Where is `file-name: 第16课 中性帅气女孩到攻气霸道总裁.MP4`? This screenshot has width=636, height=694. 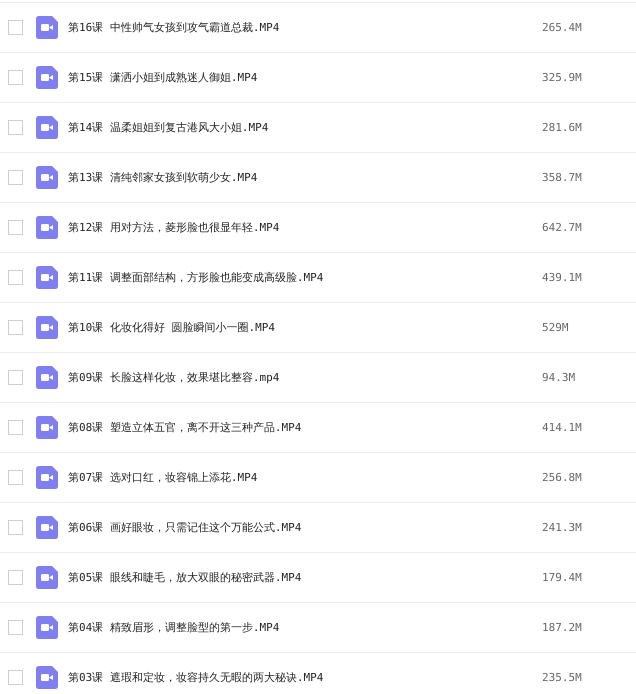 file-name: 第16课 中性帅气女孩到攻气霸道总裁.MP4 is located at coordinates (303, 27).